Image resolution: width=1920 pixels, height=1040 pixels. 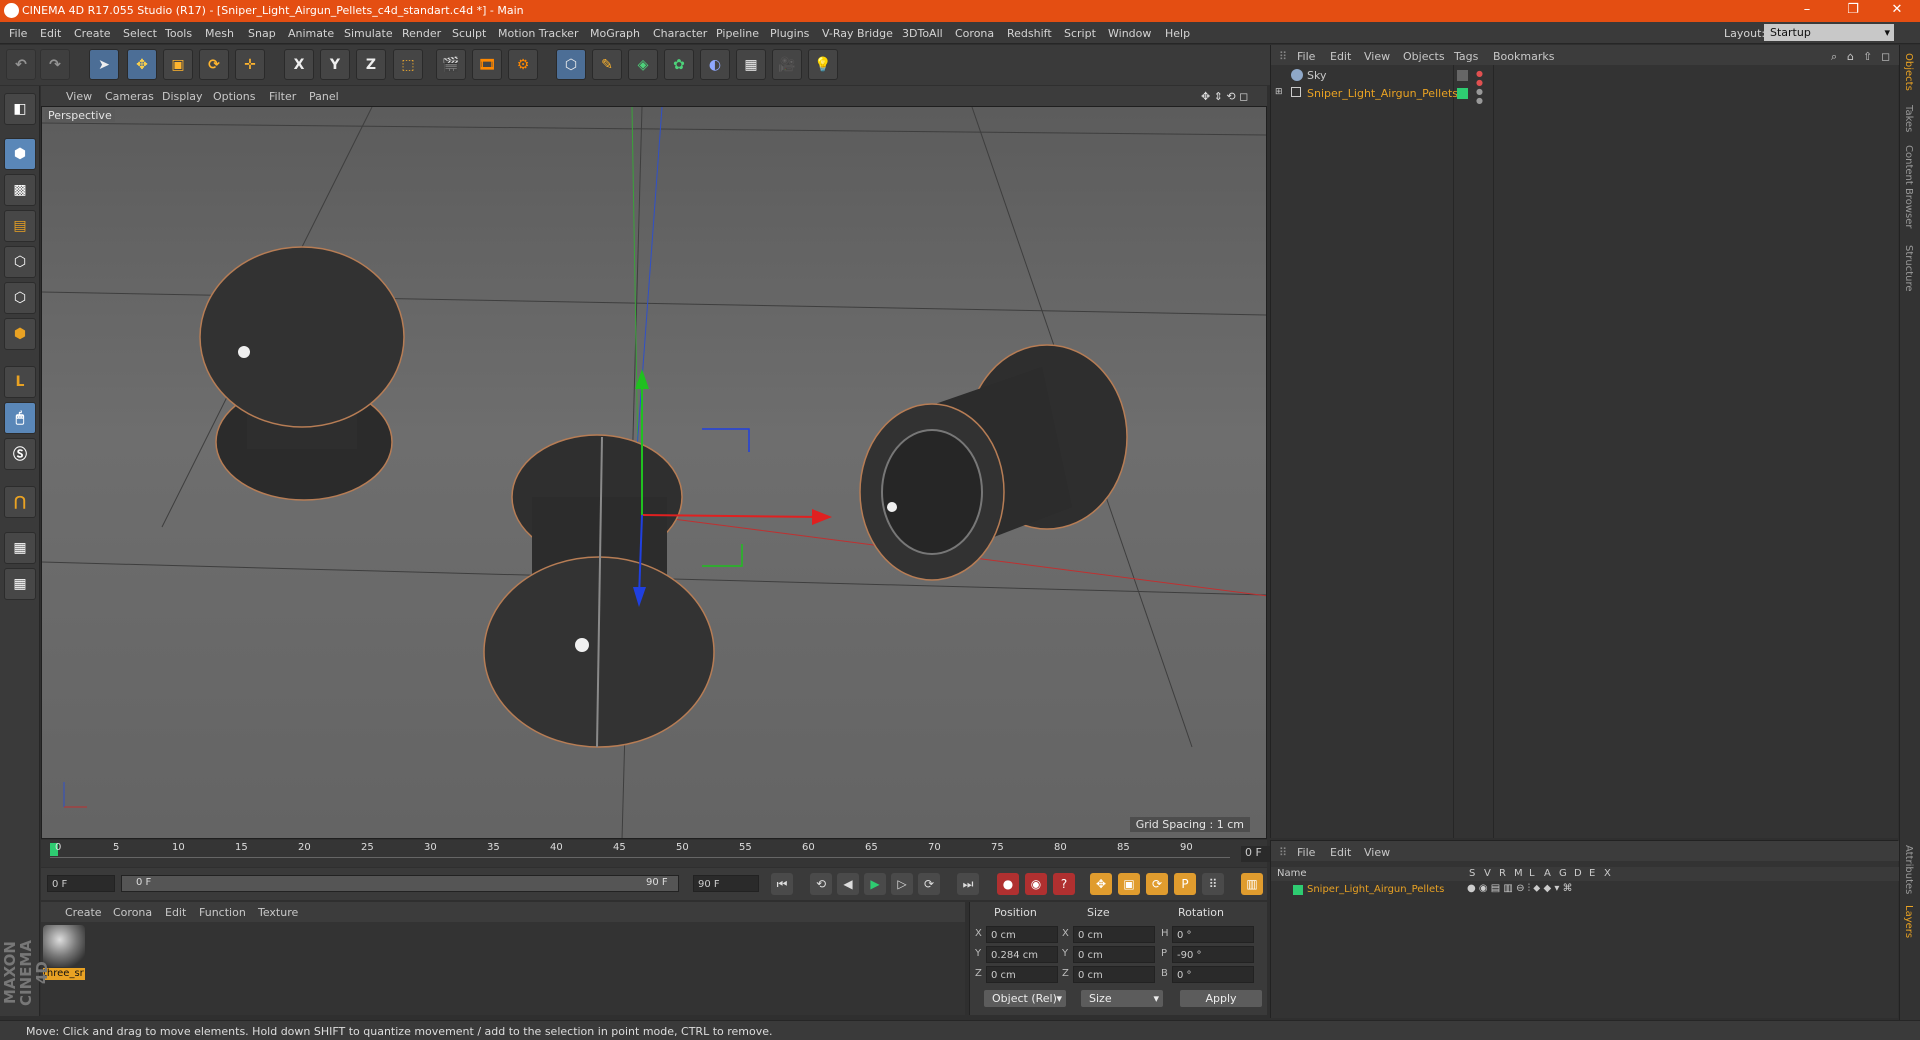 I want to click on position-z-field: 0 cm, so click(x=1022, y=974).